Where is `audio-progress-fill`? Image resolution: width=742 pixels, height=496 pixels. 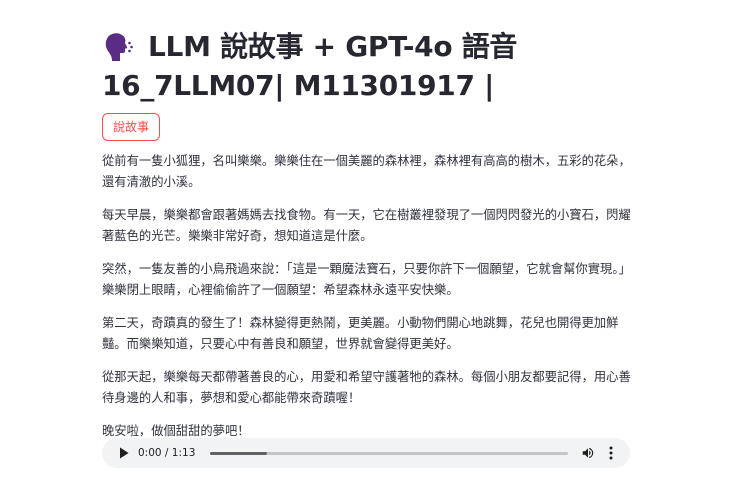 audio-progress-fill is located at coordinates (239, 453).